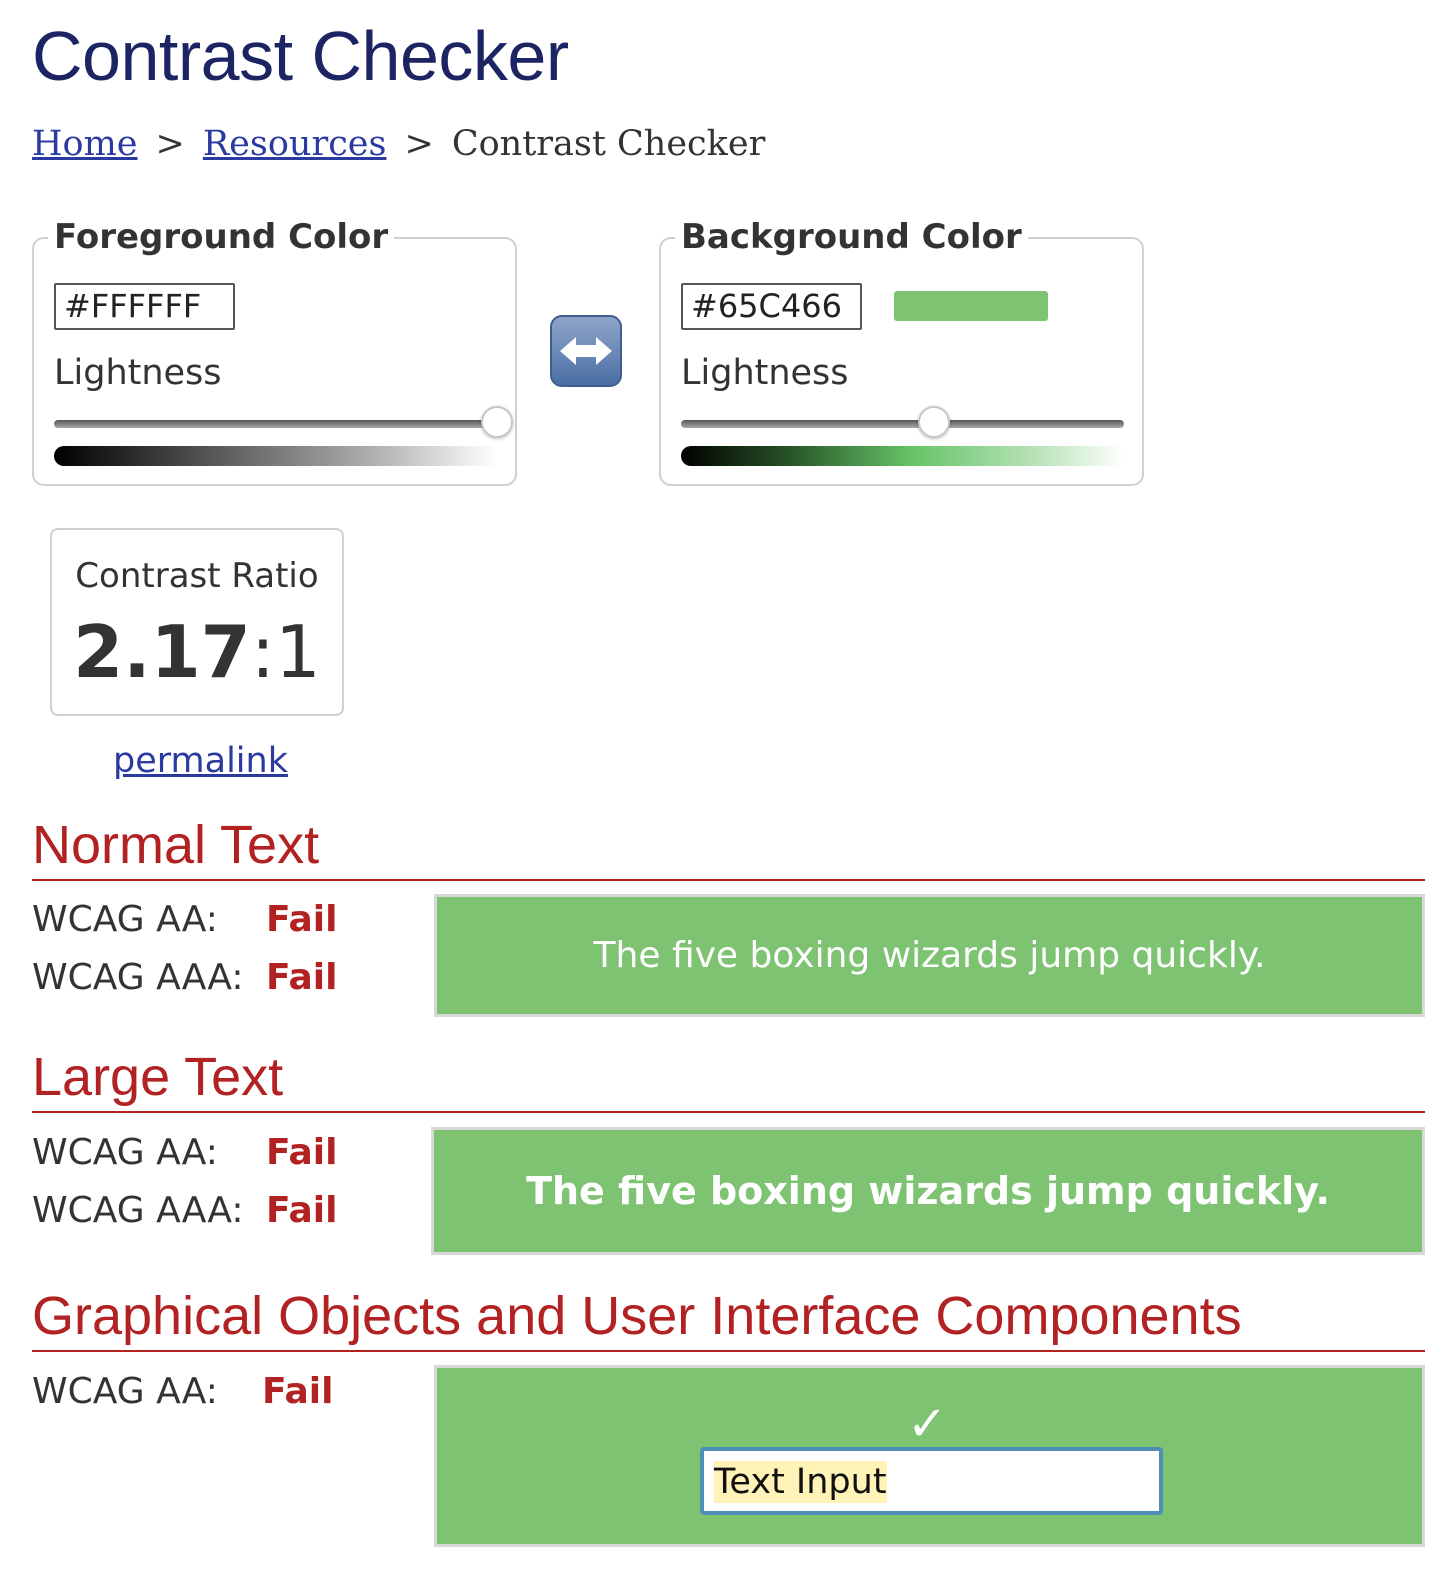 The height and width of the screenshot is (1576, 1456). What do you see at coordinates (928, 1191) in the screenshot?
I see `large-text-preview: The five boxing wizards jump quickly.` at bounding box center [928, 1191].